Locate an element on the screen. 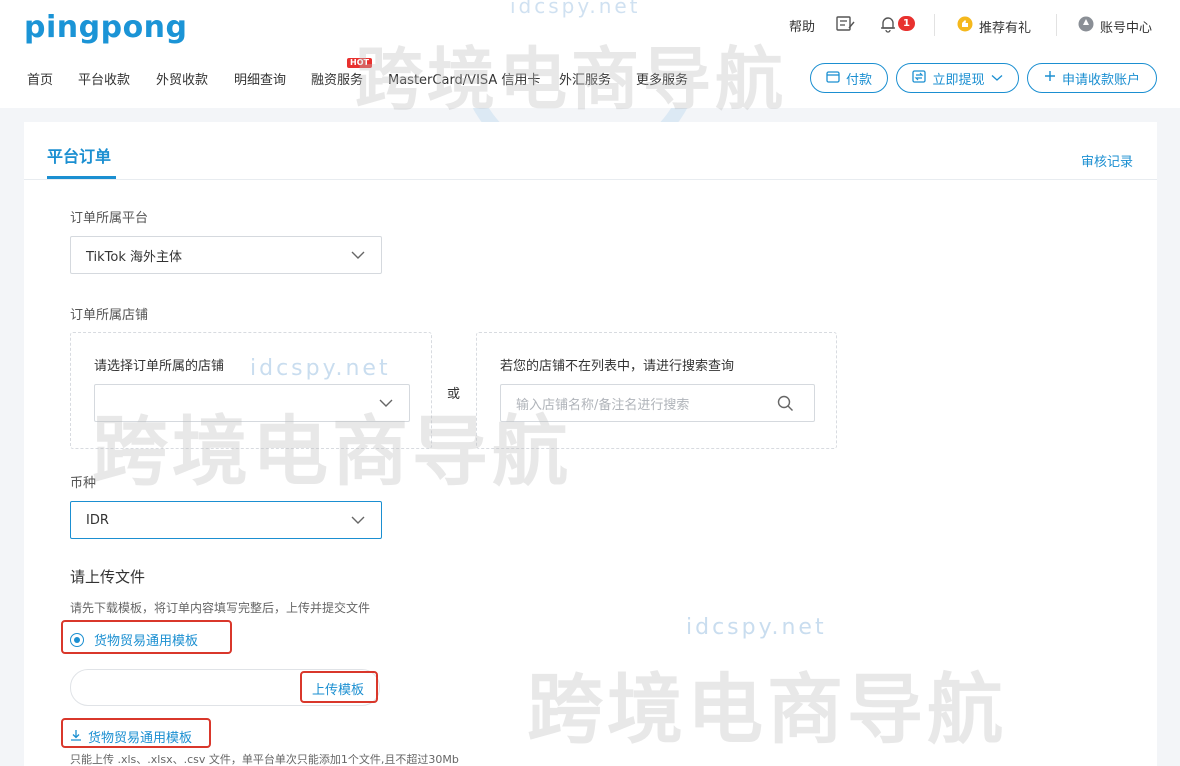 Image resolution: width=1180 pixels, height=766 pixels. help-label: 帮助 is located at coordinates (802, 27).